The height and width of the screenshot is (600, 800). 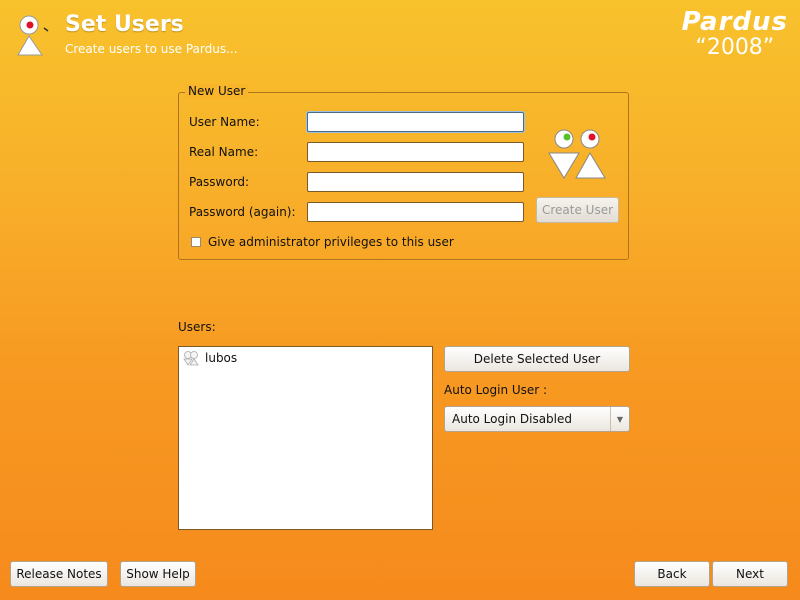 I want to click on auto-login-label: Auto Login User :, so click(x=496, y=390).